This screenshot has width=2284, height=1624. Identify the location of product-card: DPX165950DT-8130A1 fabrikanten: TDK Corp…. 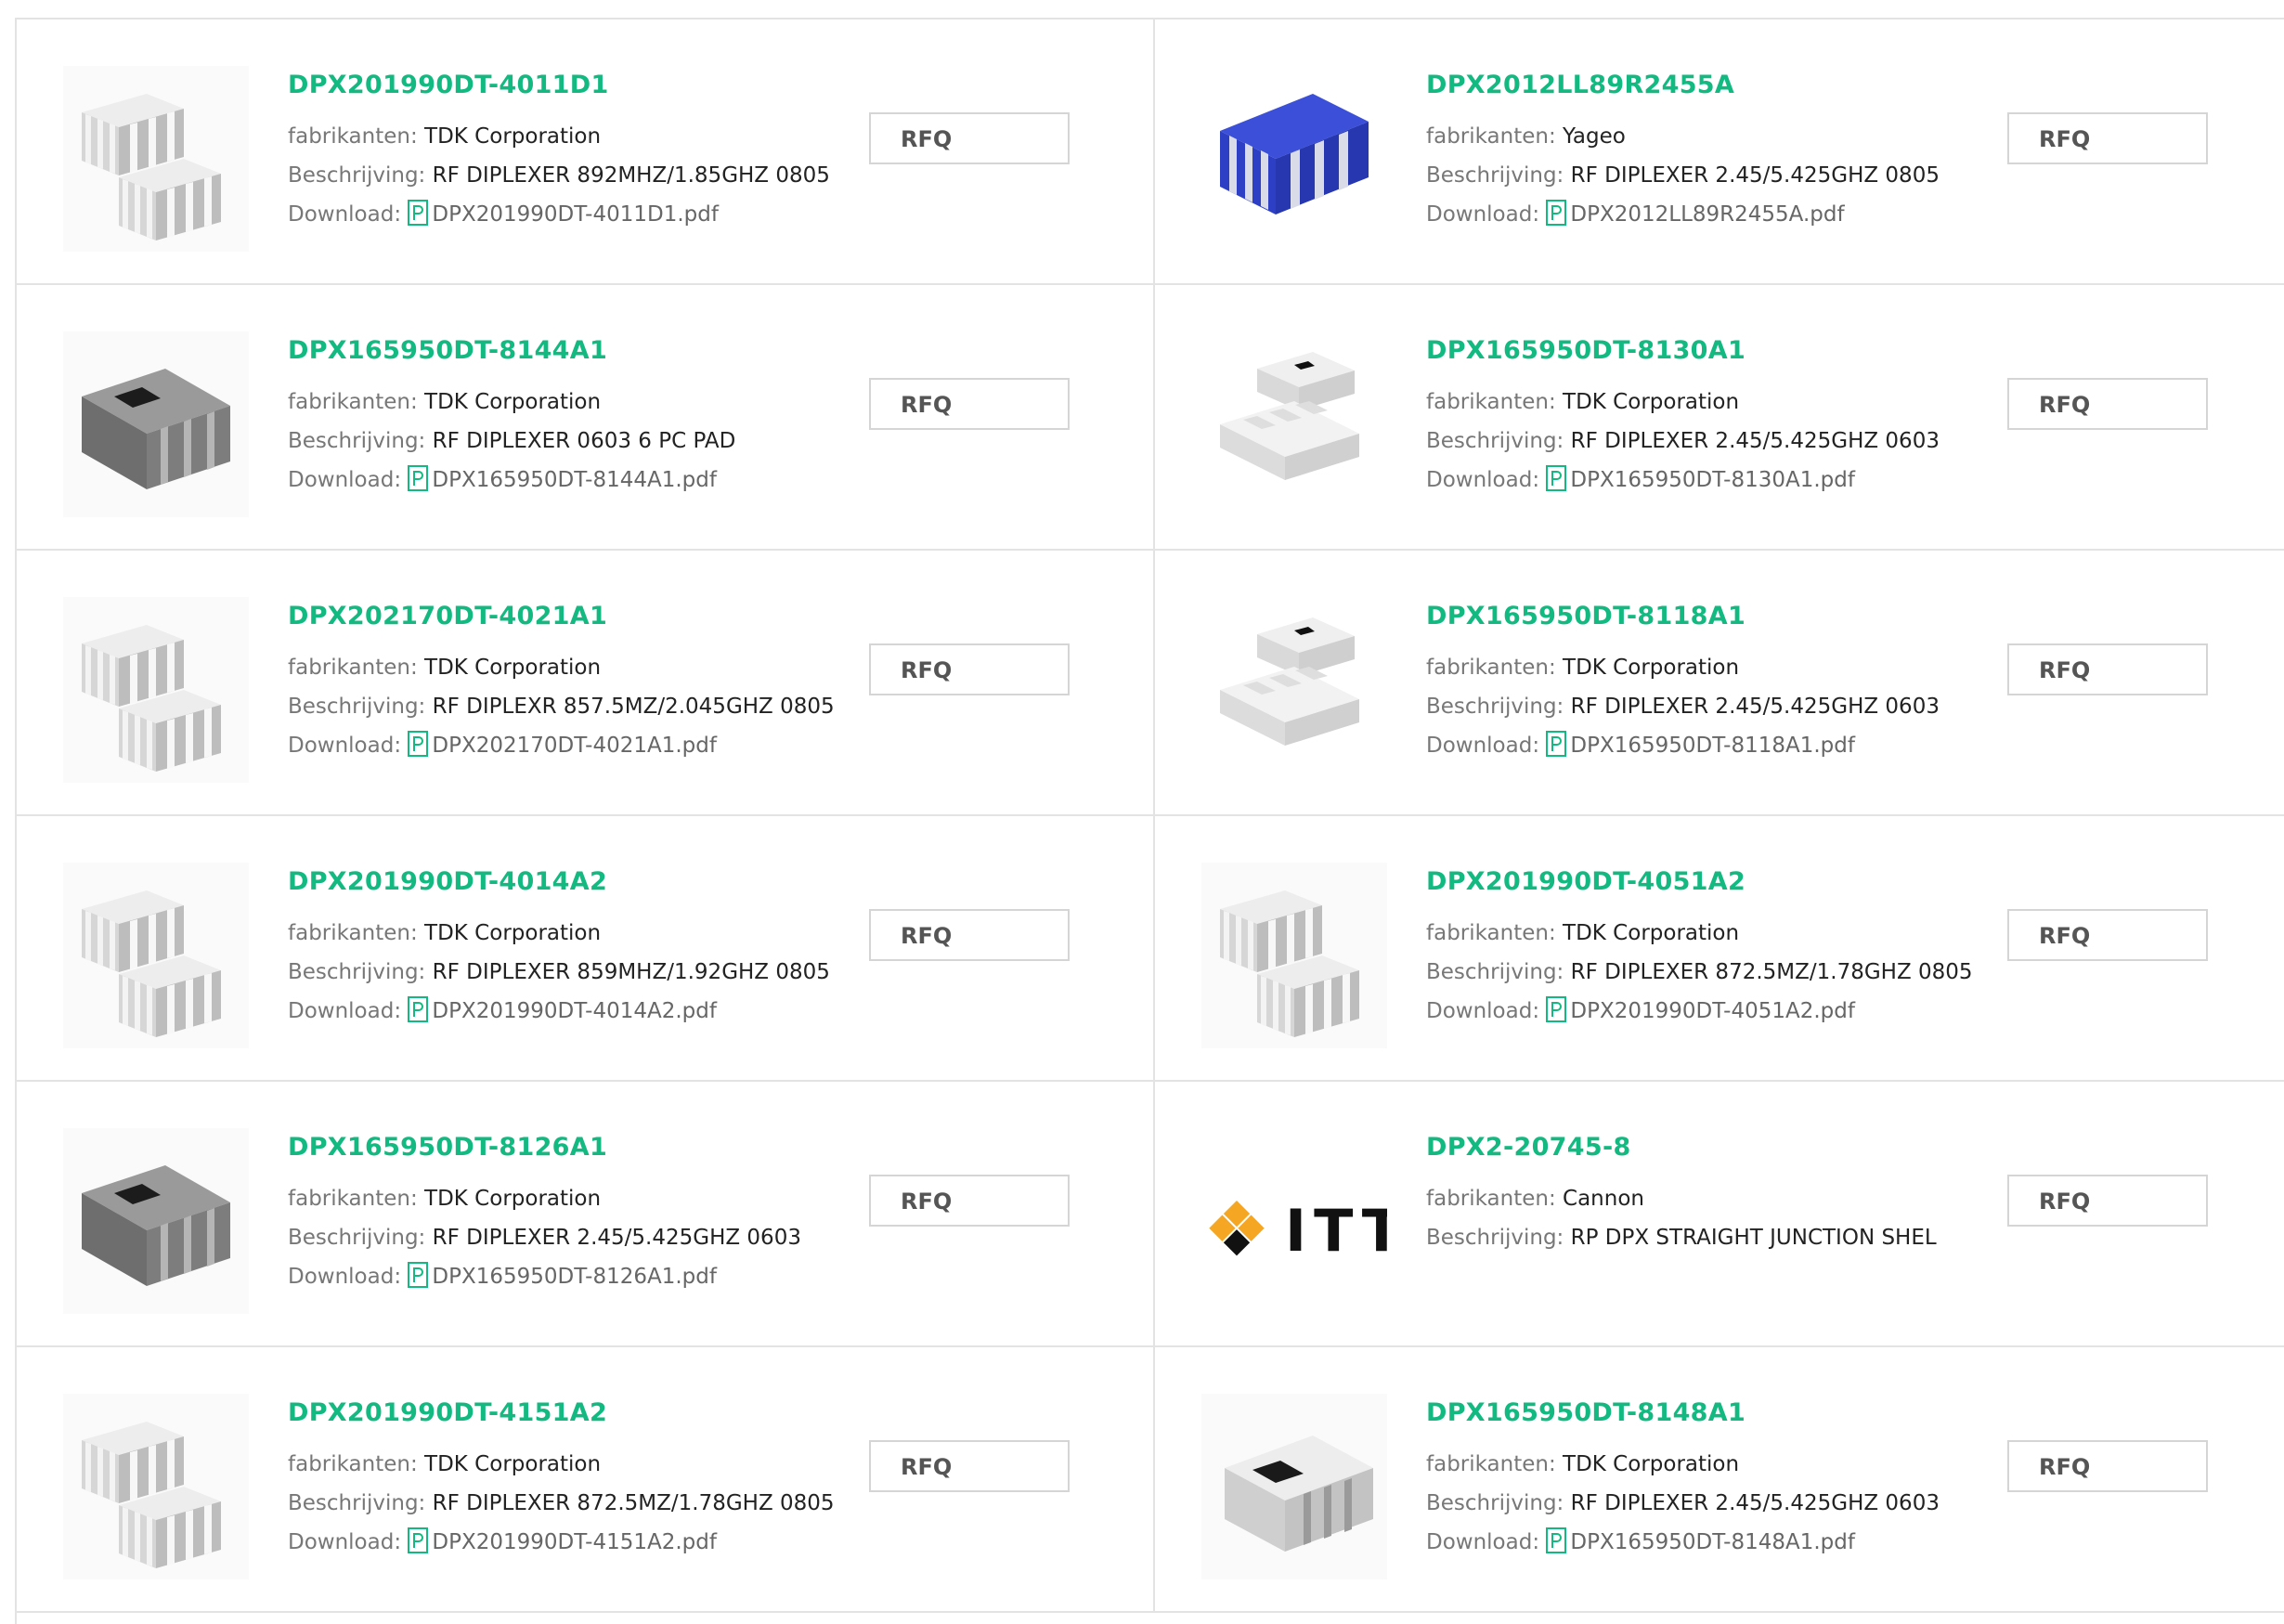
(1719, 418).